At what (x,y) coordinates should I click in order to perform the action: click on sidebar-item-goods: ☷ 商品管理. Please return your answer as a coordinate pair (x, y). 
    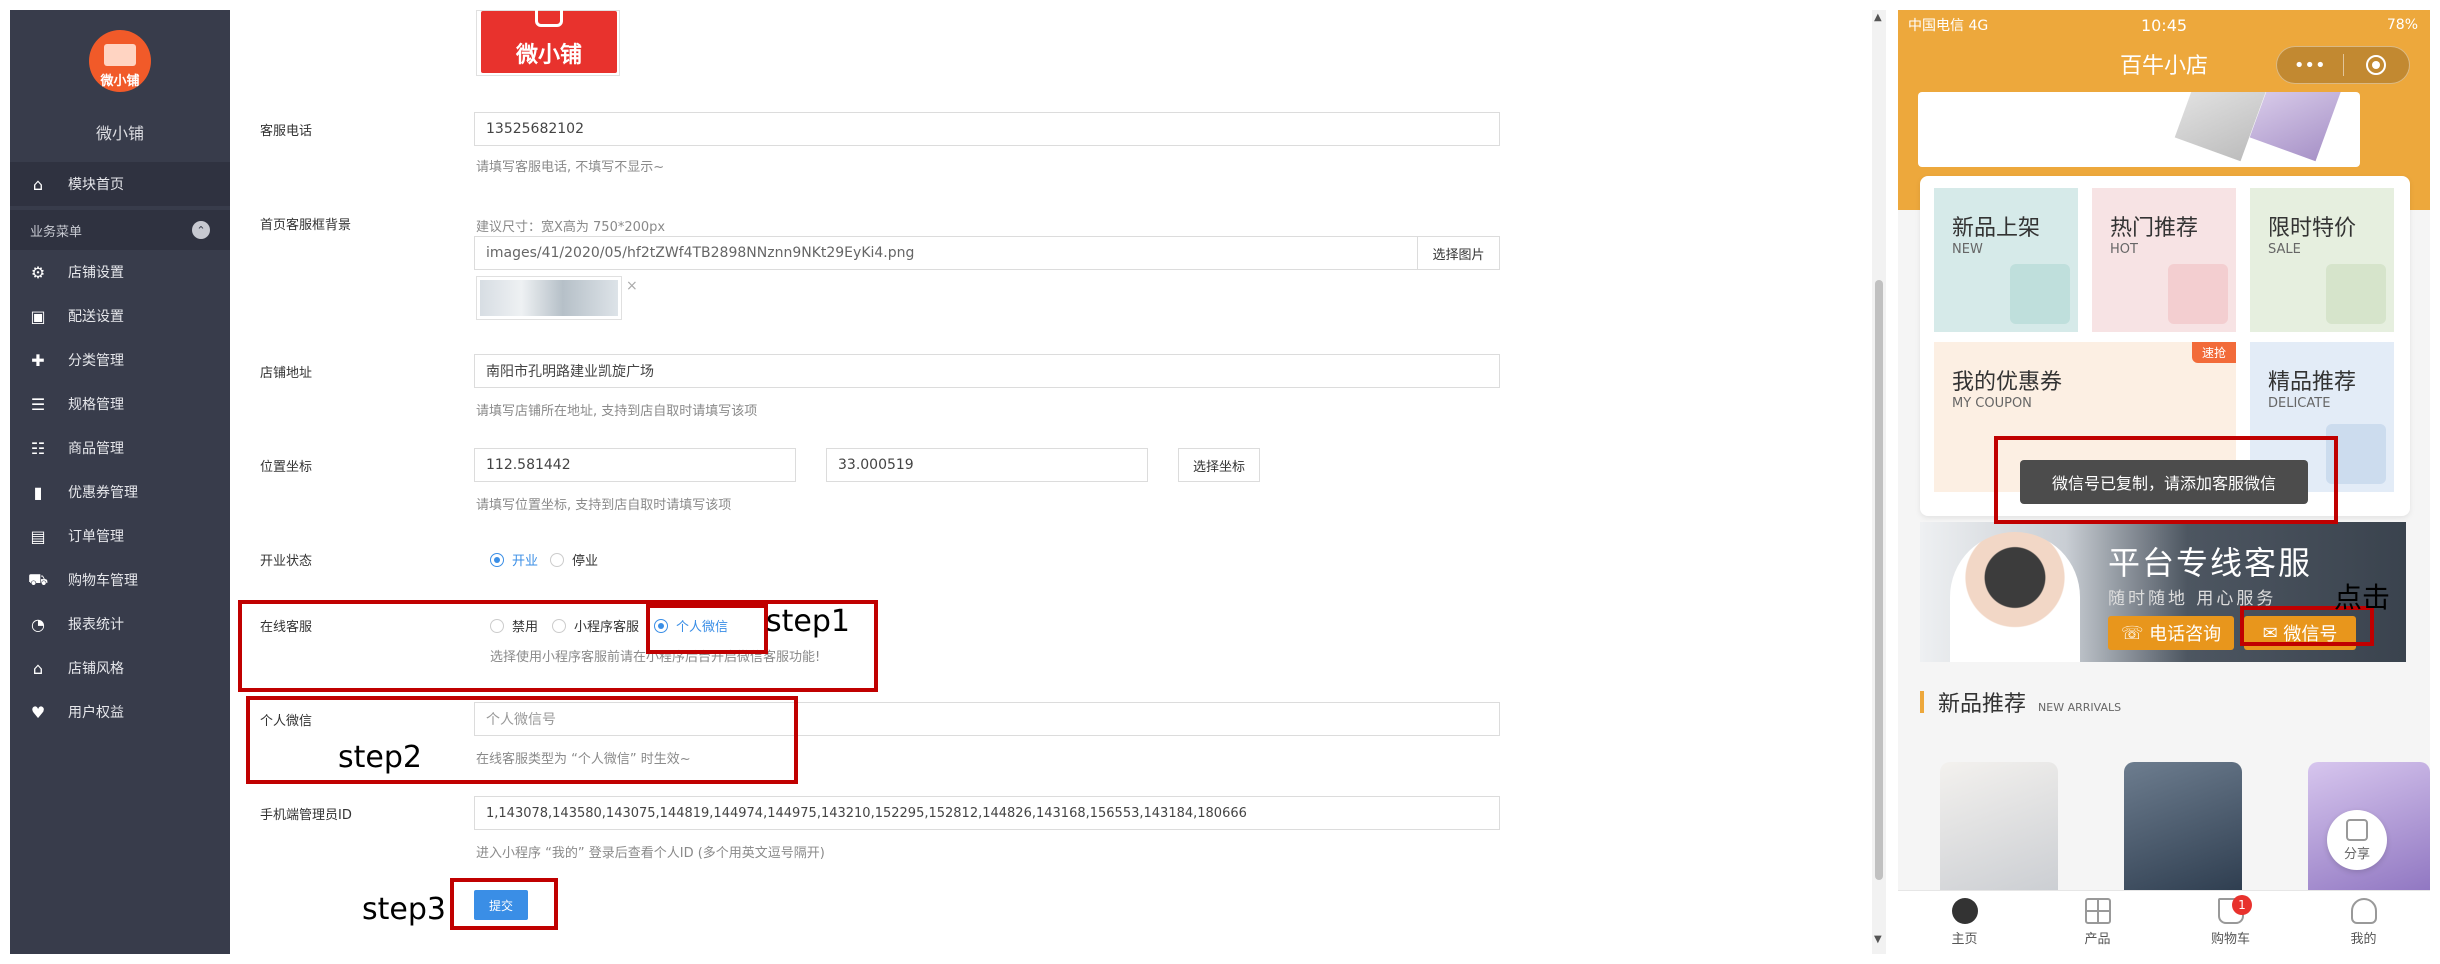
    Looking at the image, I should click on (120, 448).